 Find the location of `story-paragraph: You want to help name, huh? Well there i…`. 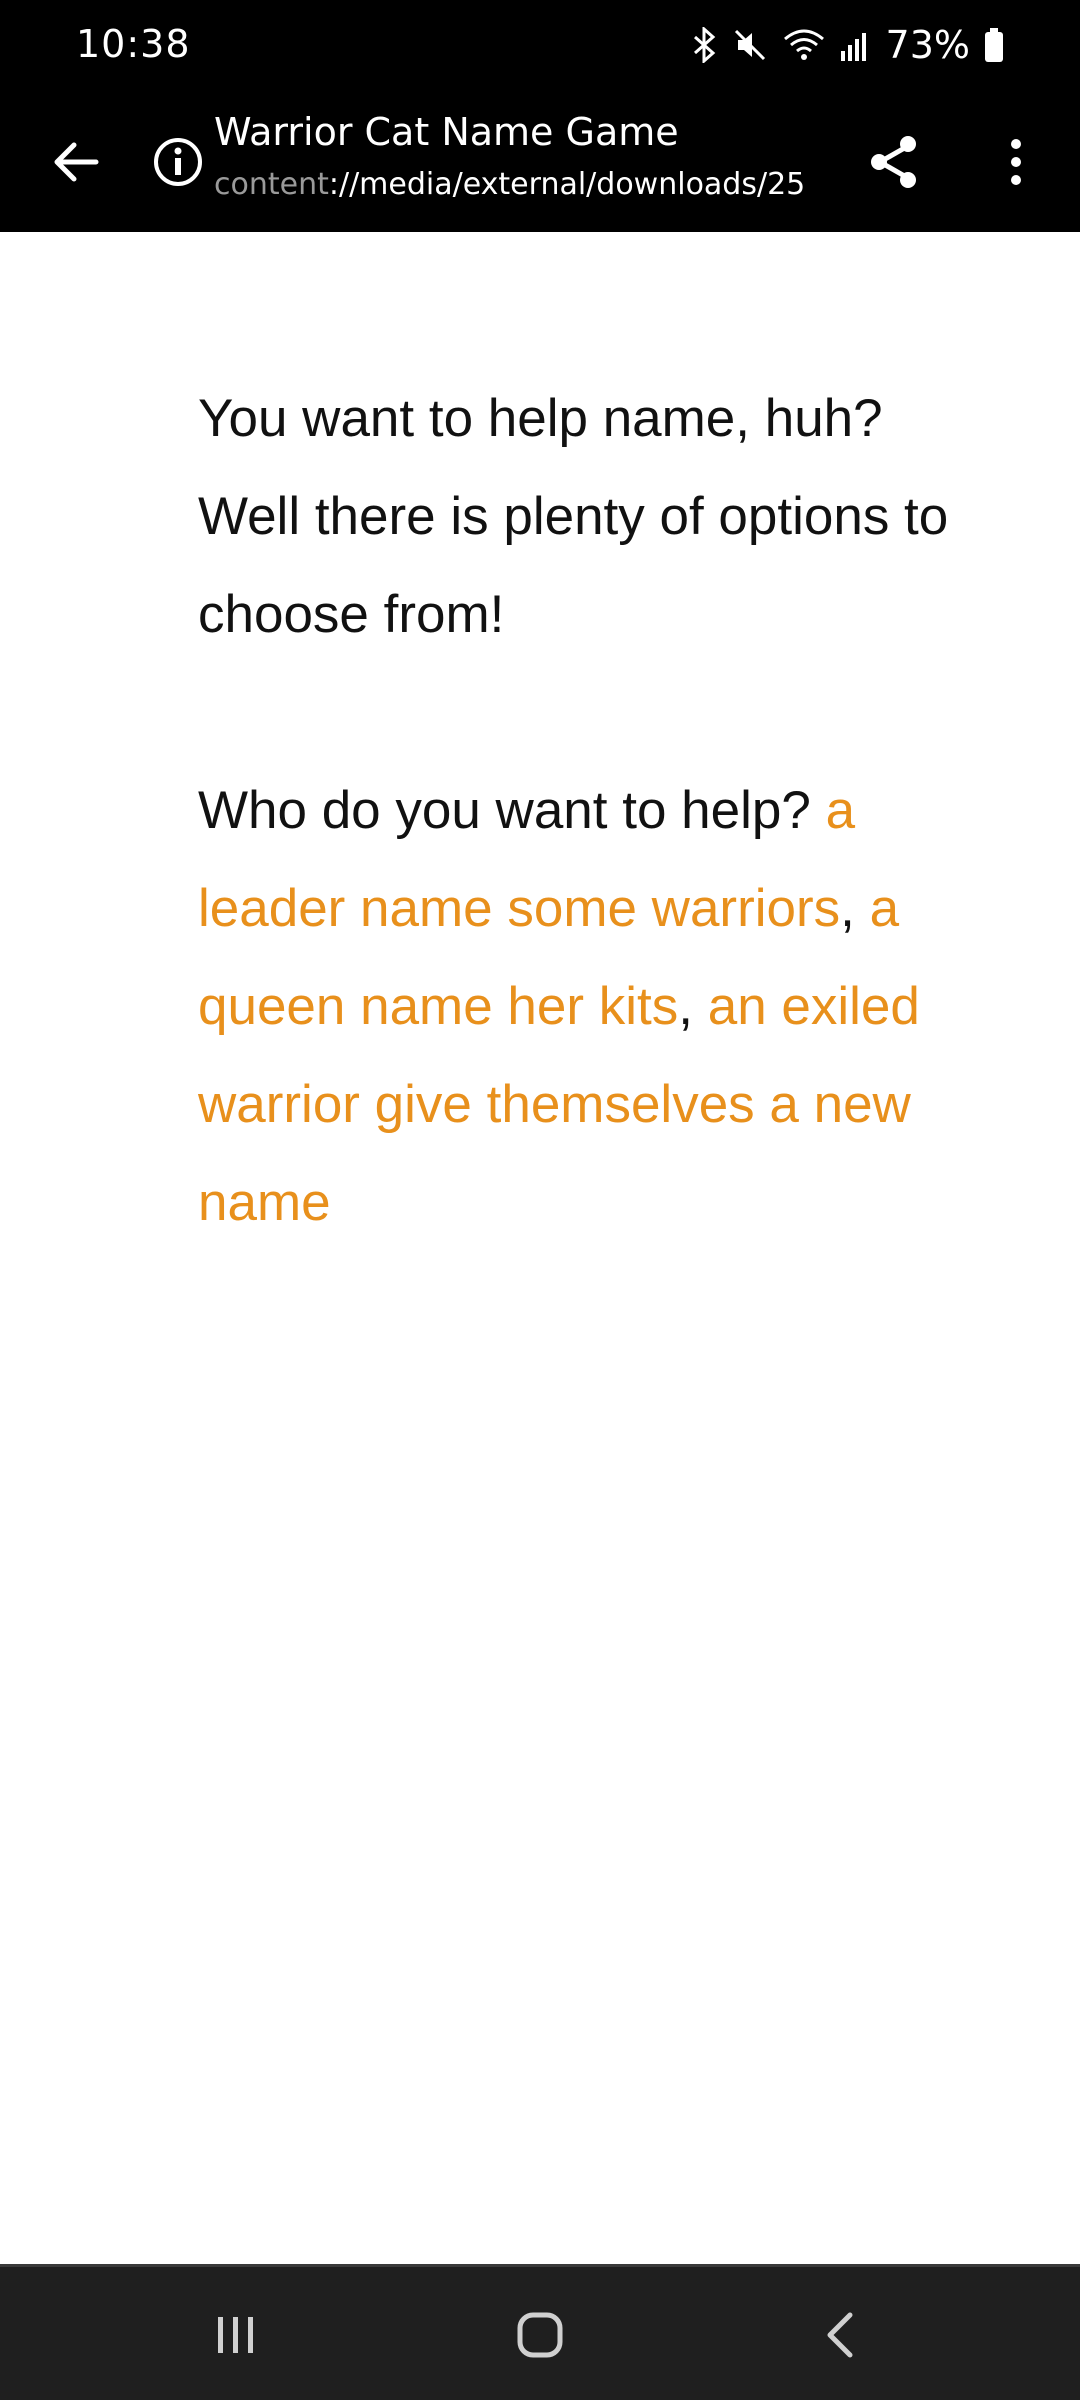

story-paragraph: You want to help name, huh? Well there i… is located at coordinates (573, 516).